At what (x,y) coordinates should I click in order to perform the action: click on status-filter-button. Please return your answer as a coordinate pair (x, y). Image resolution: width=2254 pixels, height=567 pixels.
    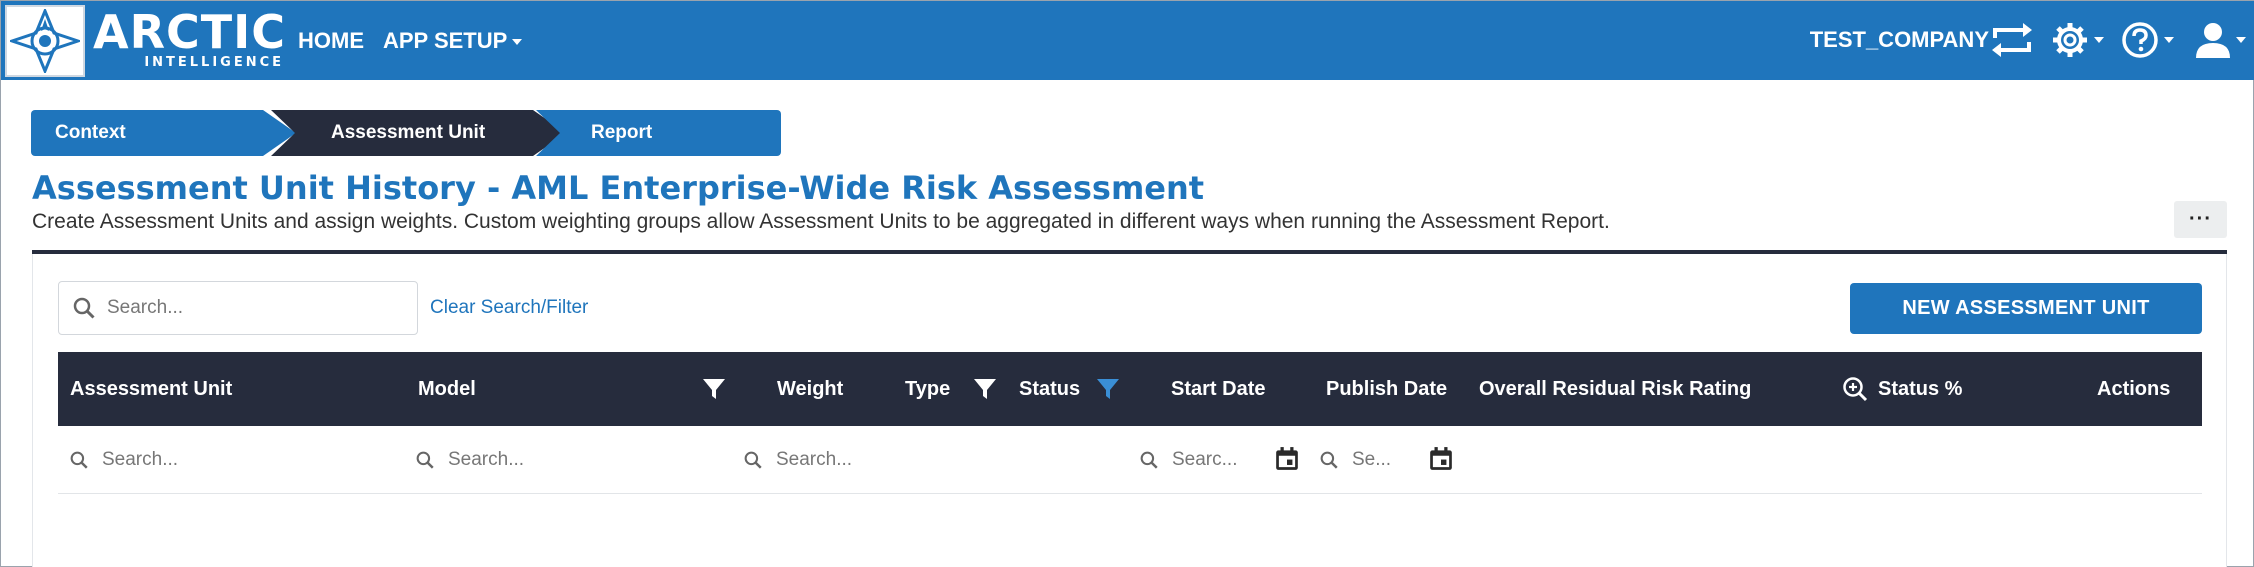
    Looking at the image, I should click on (1108, 389).